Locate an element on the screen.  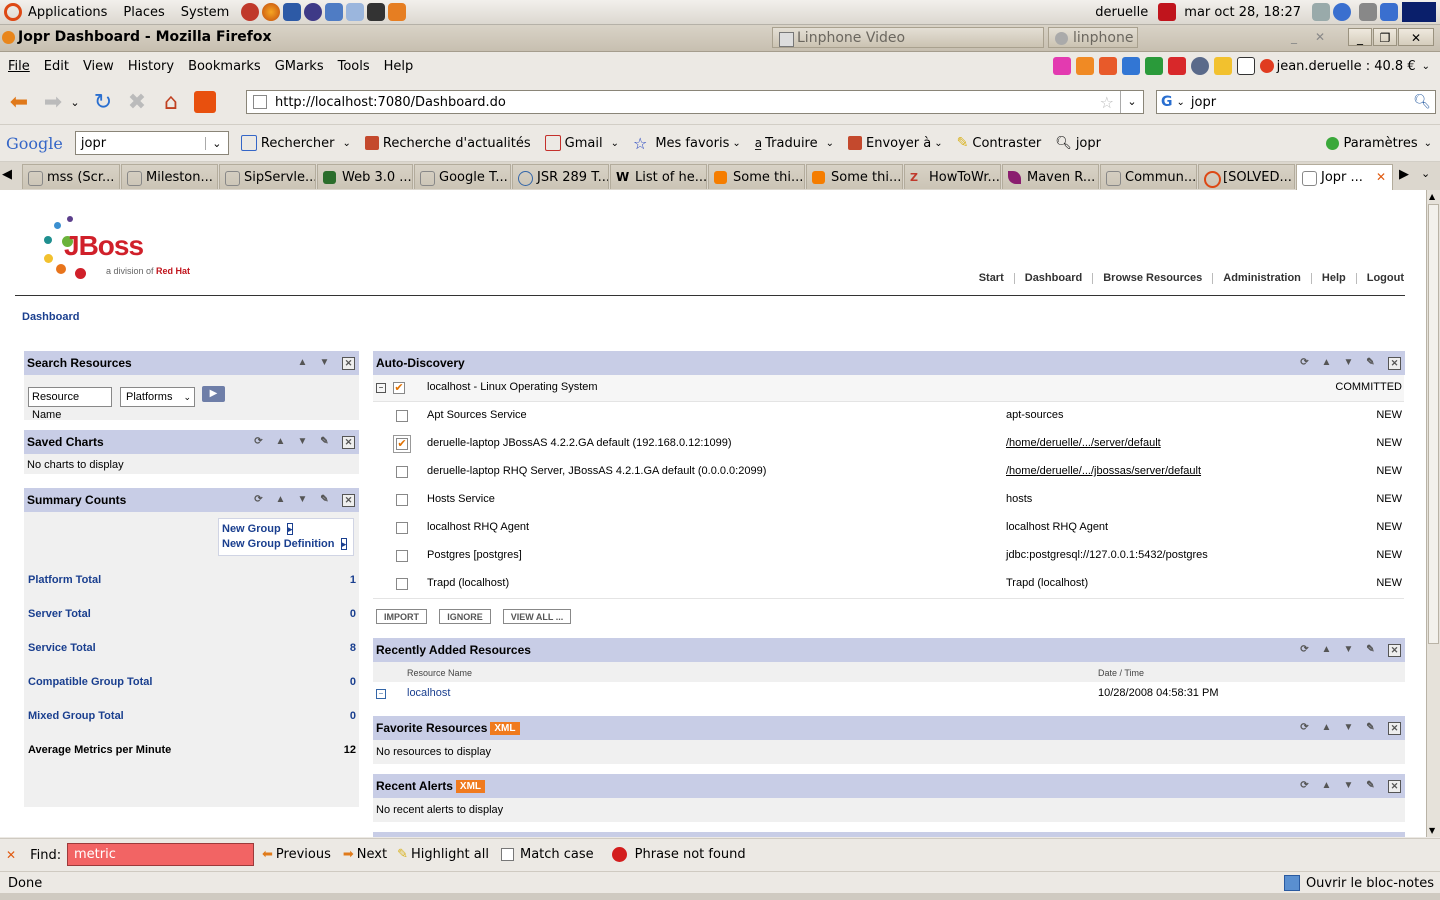
vertical-scrollbar: ▲ ▼ is located at coordinates (1433, 513).